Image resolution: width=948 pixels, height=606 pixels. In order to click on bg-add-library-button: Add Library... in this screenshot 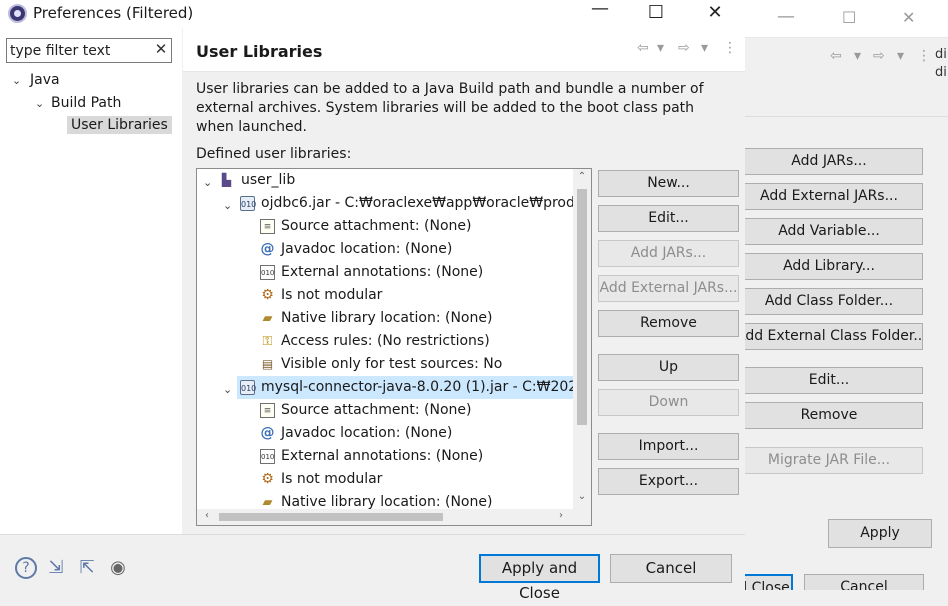, I will do `click(834, 266)`.